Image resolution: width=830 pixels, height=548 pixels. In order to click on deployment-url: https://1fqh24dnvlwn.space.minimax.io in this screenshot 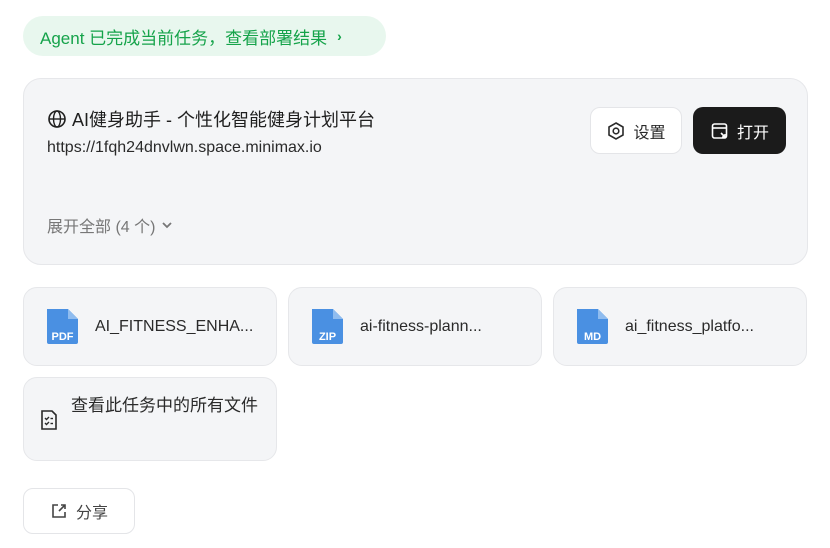, I will do `click(184, 148)`.